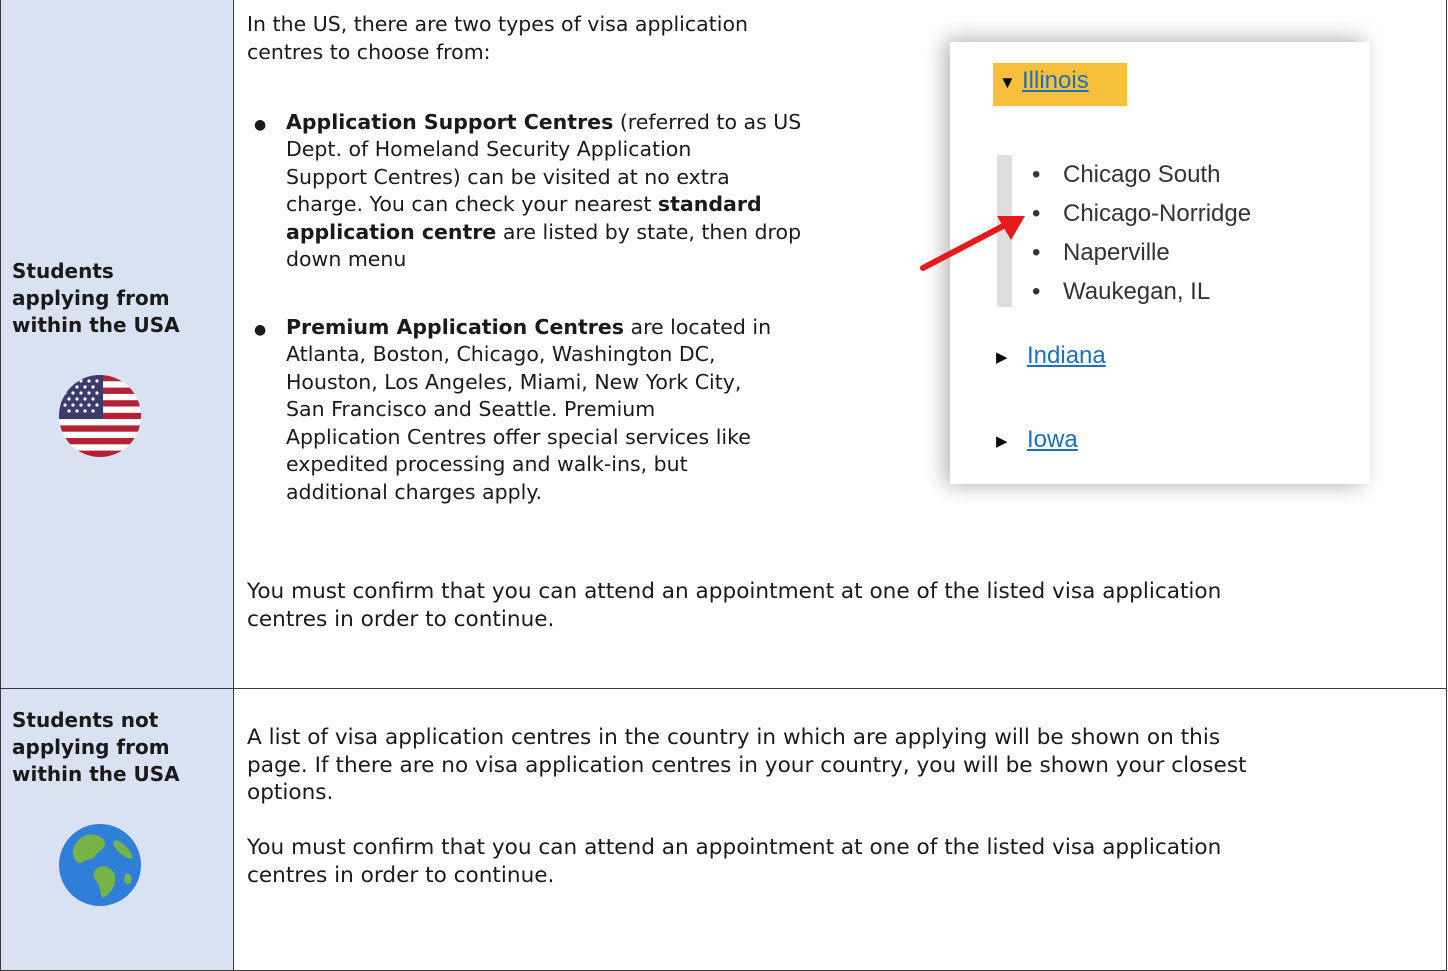 The image size is (1448, 971). Describe the element at coordinates (1052, 440) in the screenshot. I see `iowa-link: Iowa` at that location.